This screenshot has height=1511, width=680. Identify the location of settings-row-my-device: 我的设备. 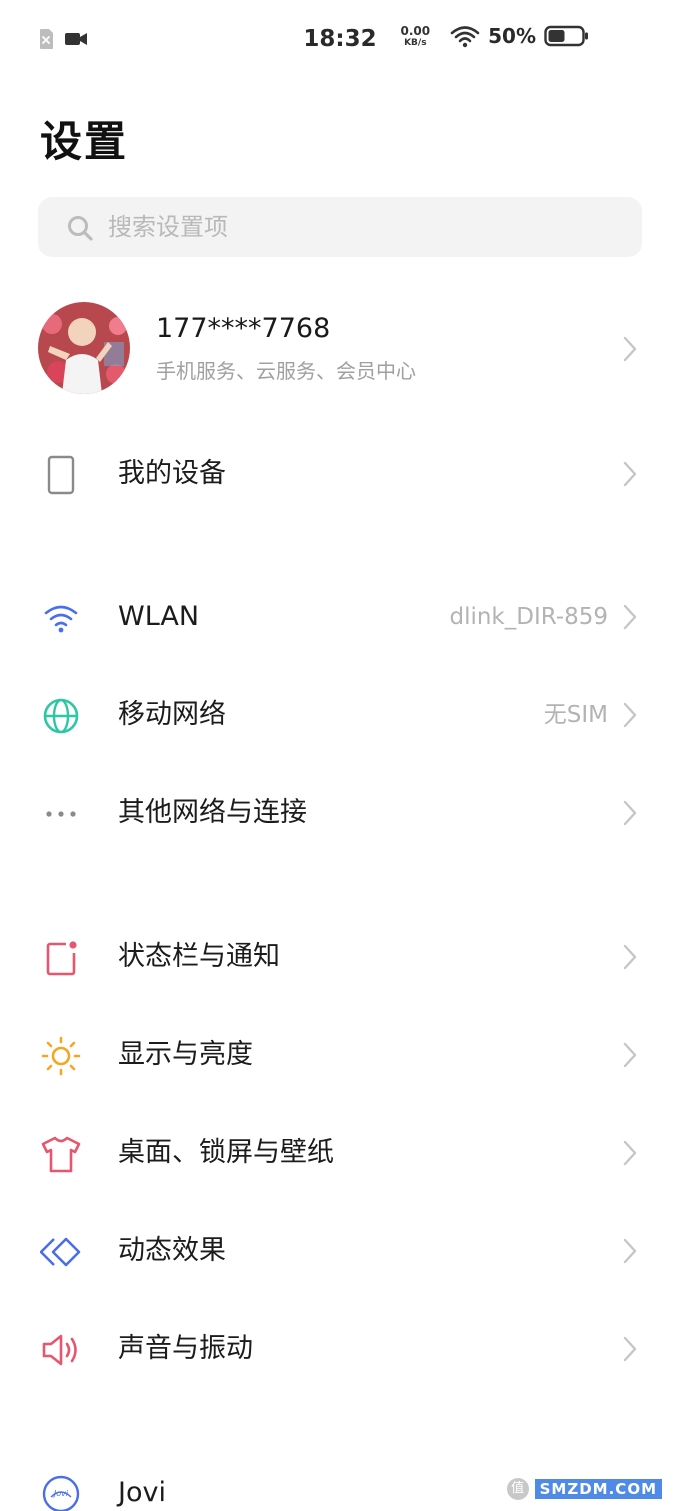
(340, 474).